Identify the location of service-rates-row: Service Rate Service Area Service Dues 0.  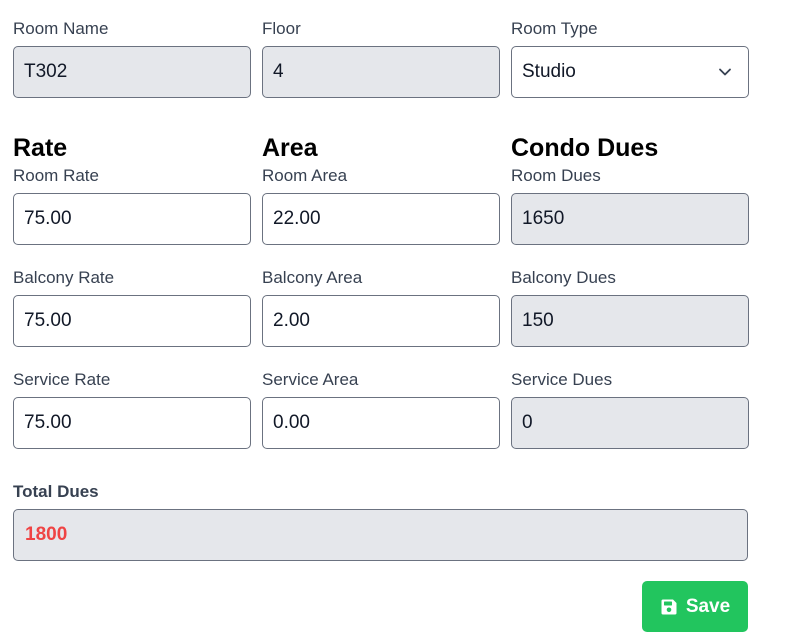
(381, 409).